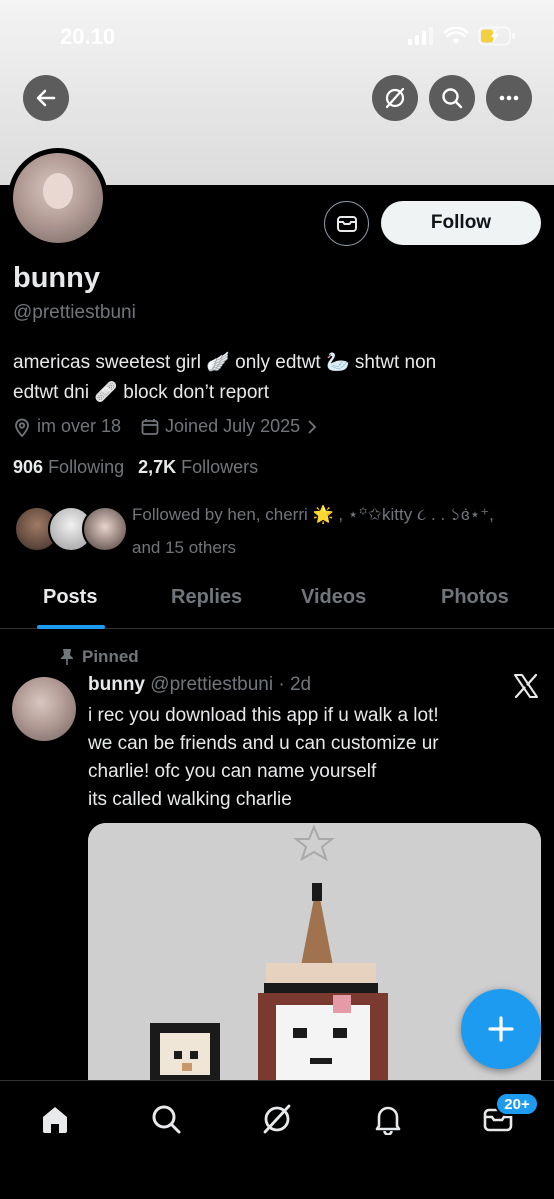 Image resolution: width=554 pixels, height=1199 pixels. I want to click on post-header: bunny @prettiestbuni · 2d, so click(199, 685).